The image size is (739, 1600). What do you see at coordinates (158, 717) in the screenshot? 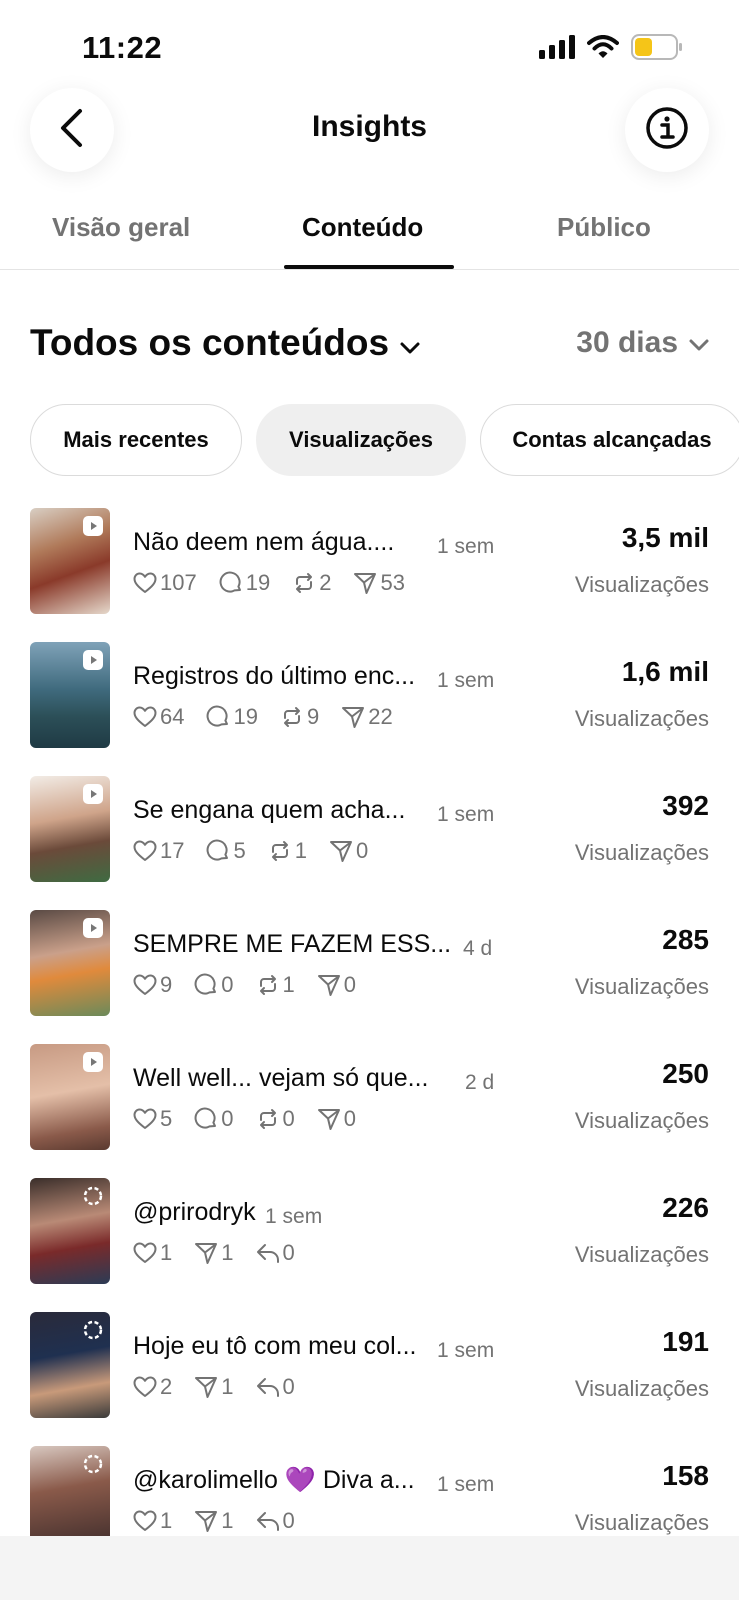
I see `stat-heart: 64` at bounding box center [158, 717].